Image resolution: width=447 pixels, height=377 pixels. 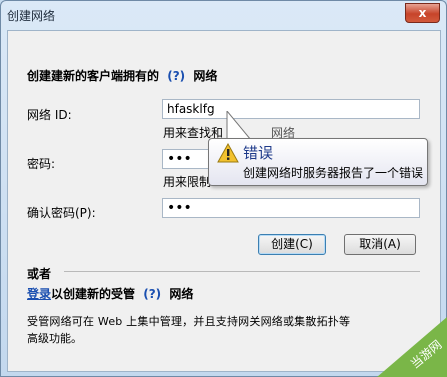 What do you see at coordinates (291, 109) in the screenshot?
I see `network-id-input: hfasklfg` at bounding box center [291, 109].